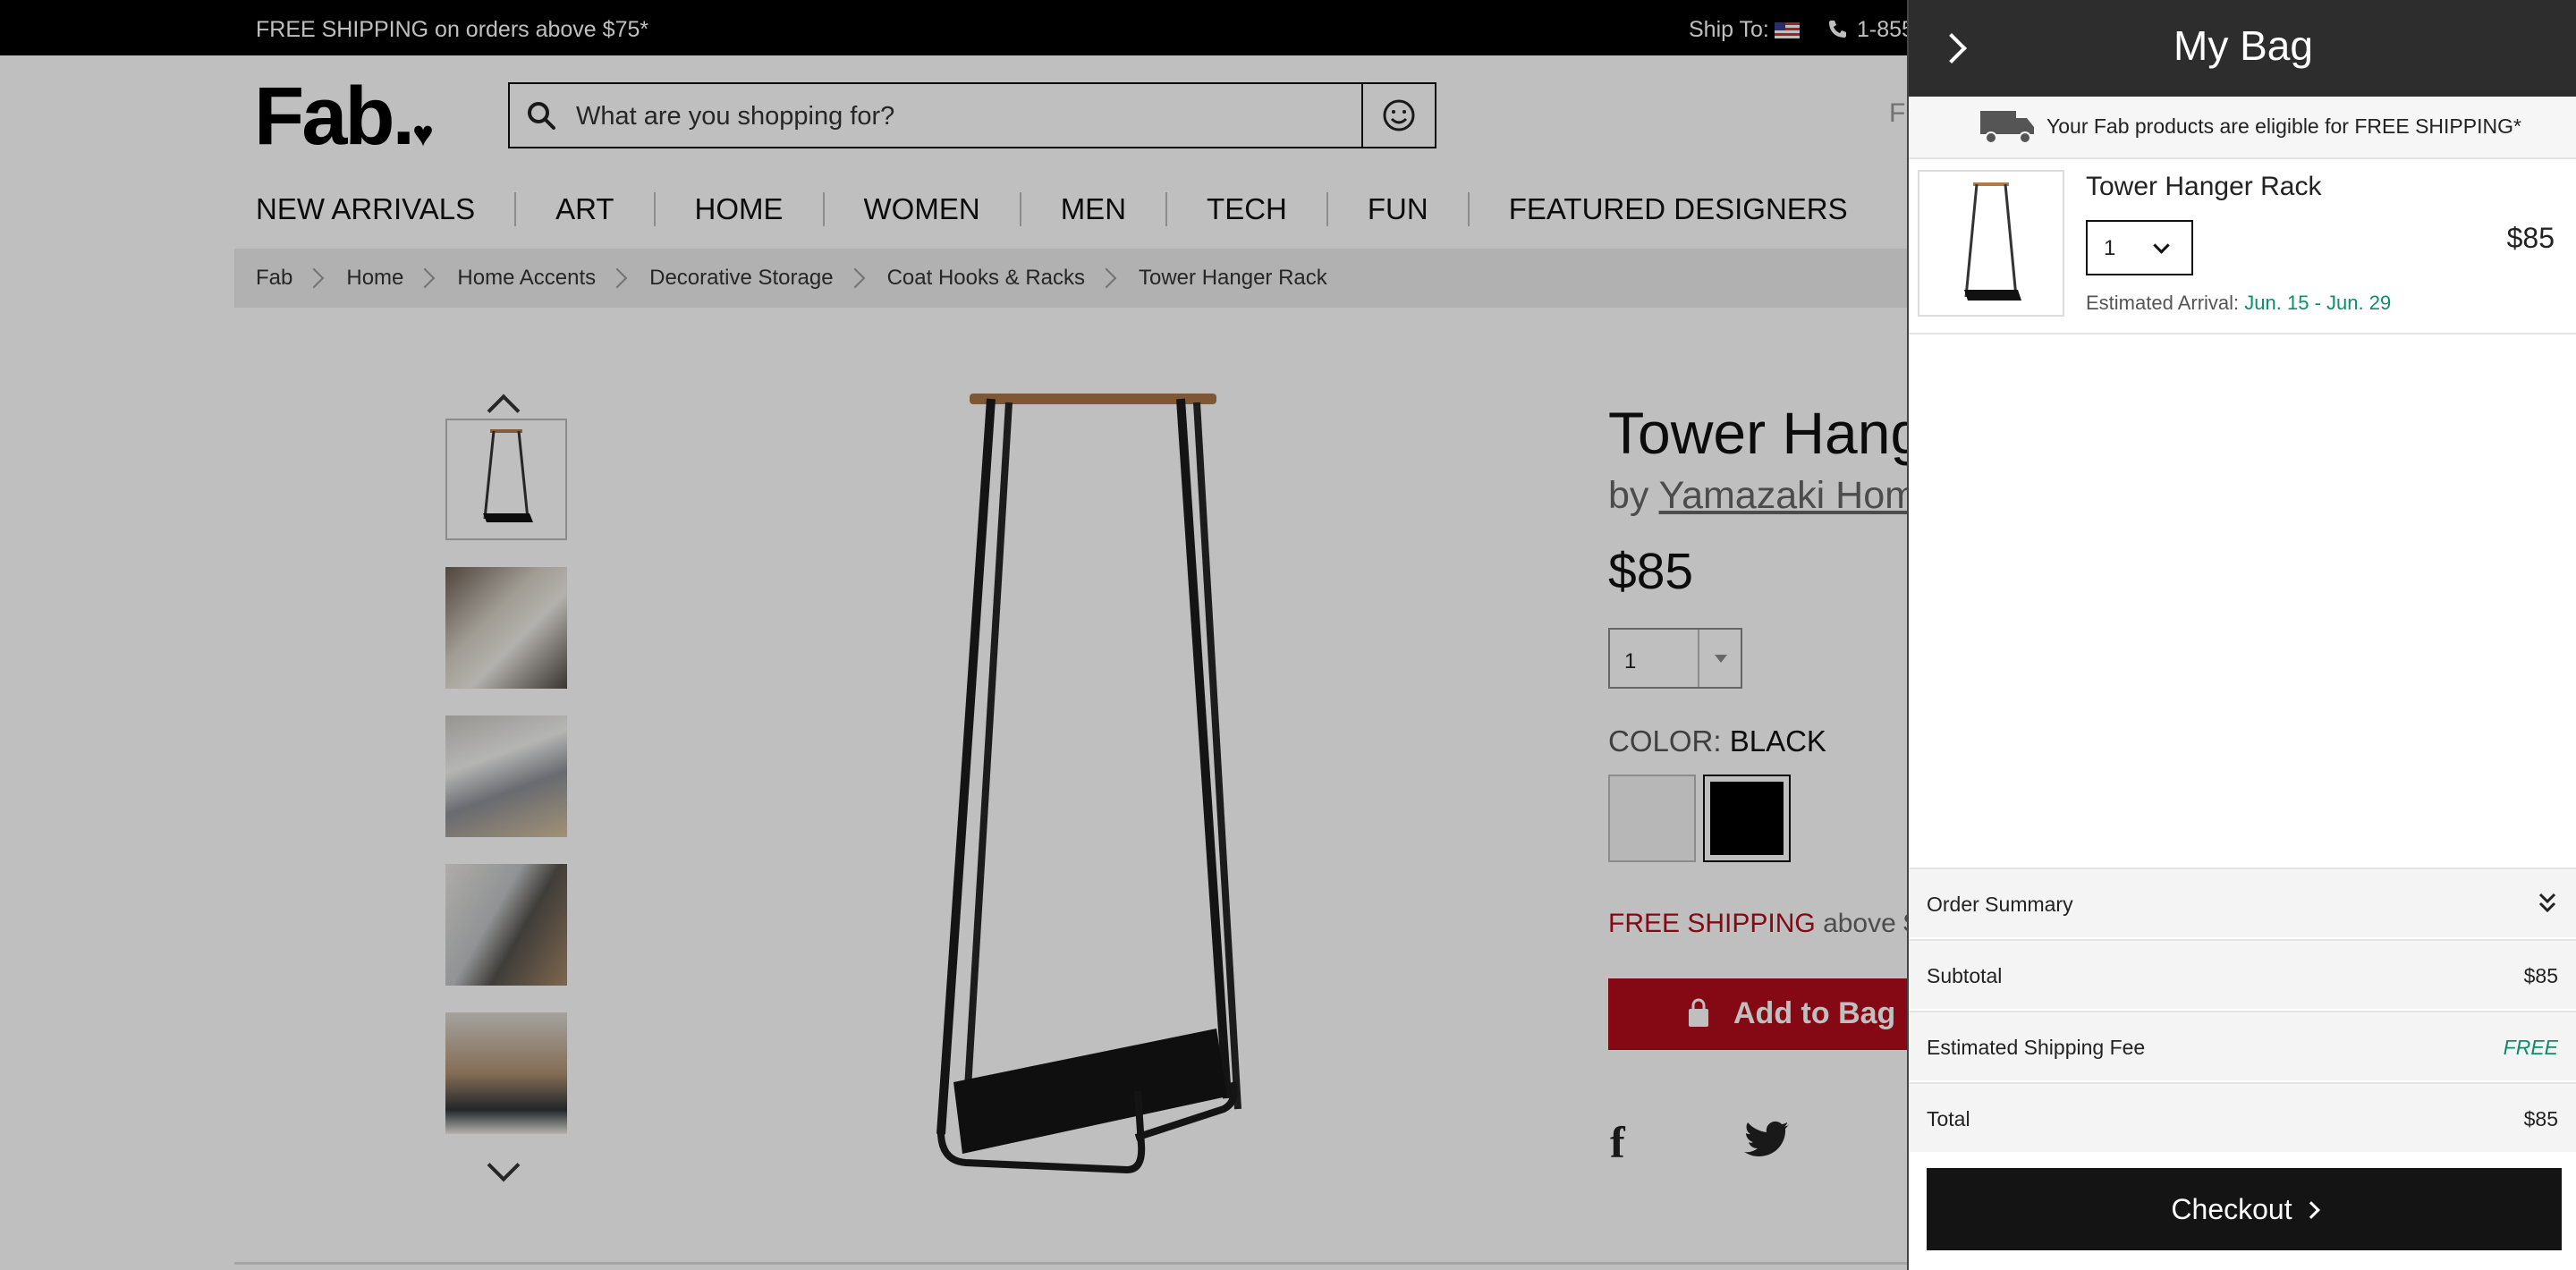  What do you see at coordinates (2530, 238) in the screenshot?
I see `bag-item-price: $85` at bounding box center [2530, 238].